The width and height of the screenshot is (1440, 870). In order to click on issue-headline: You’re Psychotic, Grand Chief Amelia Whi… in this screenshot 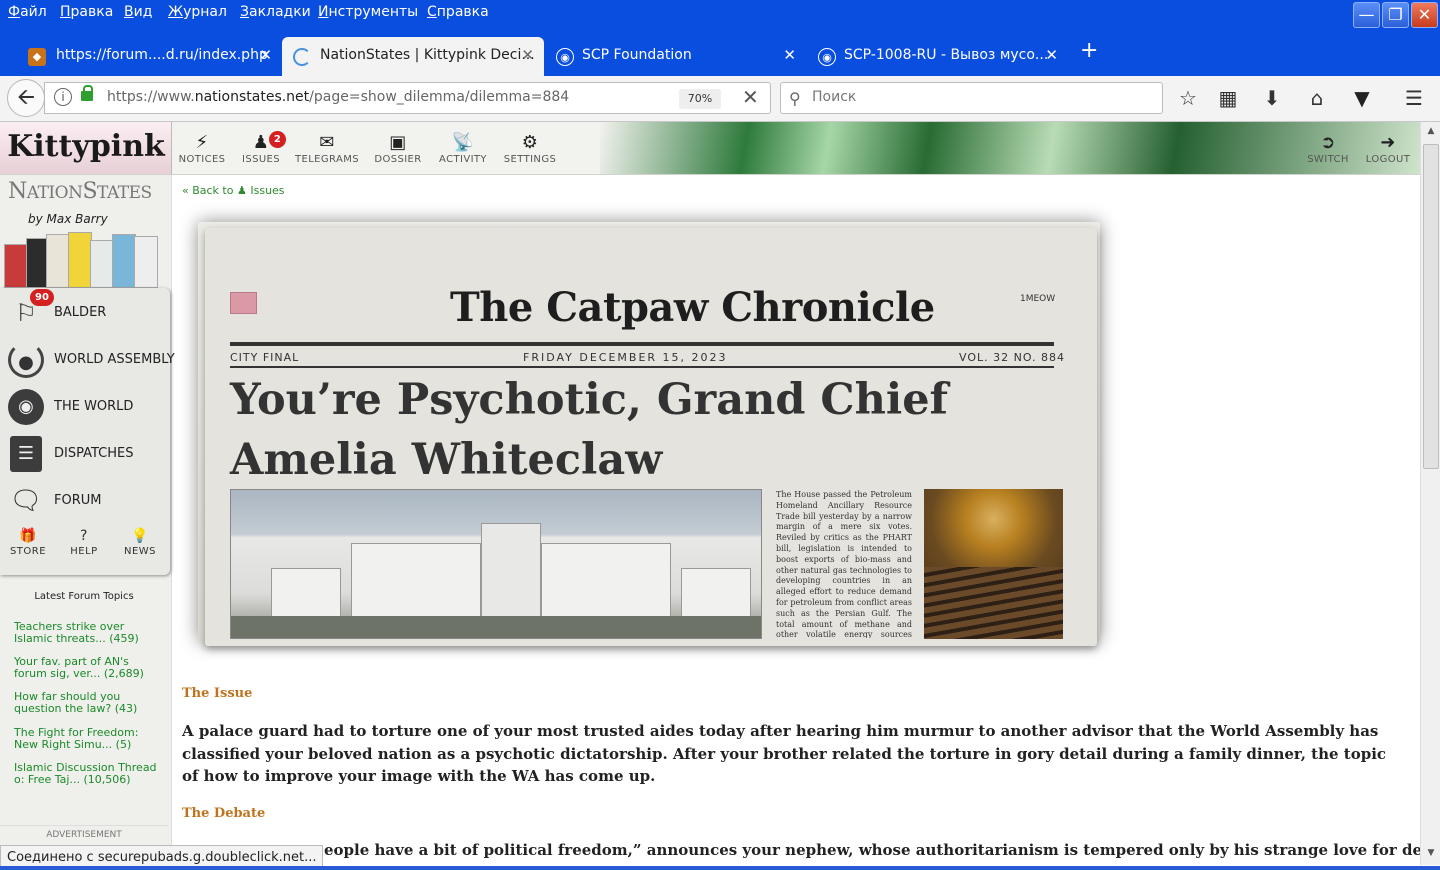, I will do `click(589, 430)`.